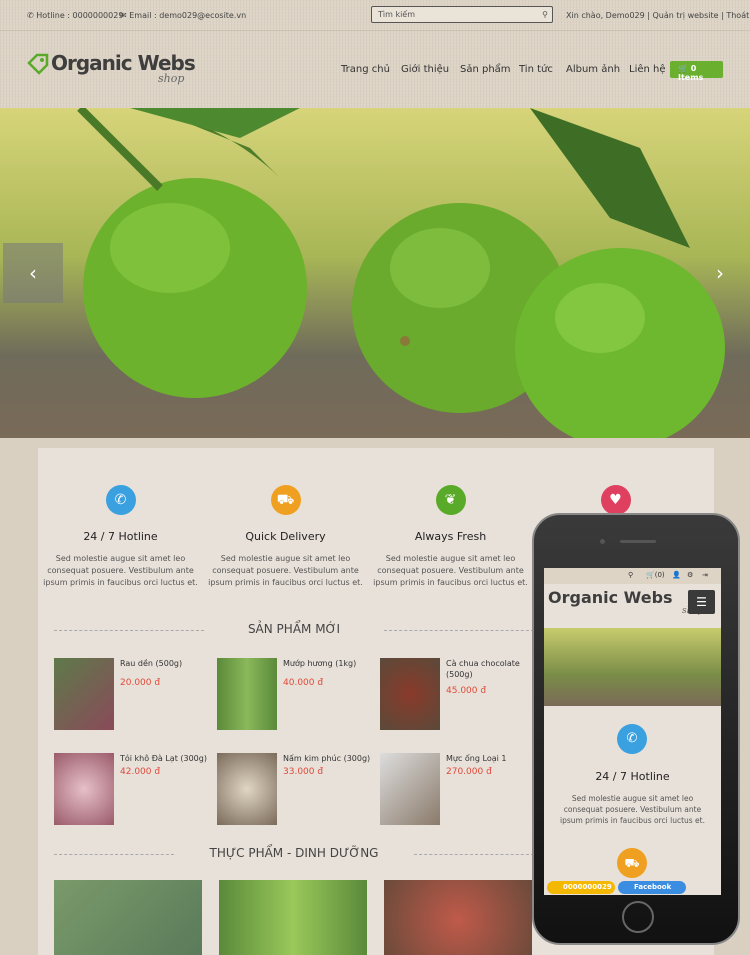  Describe the element at coordinates (647, 69) in the screenshot. I see `nav-contact: Liên hệ` at that location.